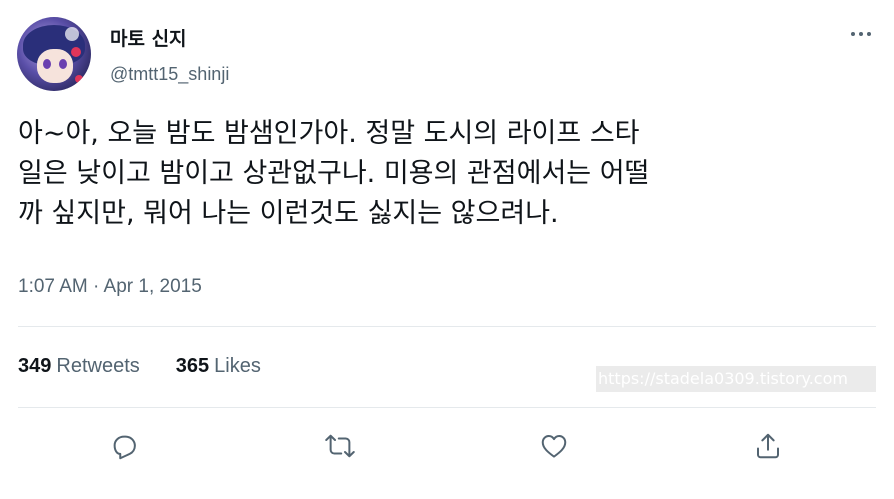  What do you see at coordinates (110, 287) in the screenshot?
I see `tweet-timestamp: 1:07 AM · Apr 1, 2015` at bounding box center [110, 287].